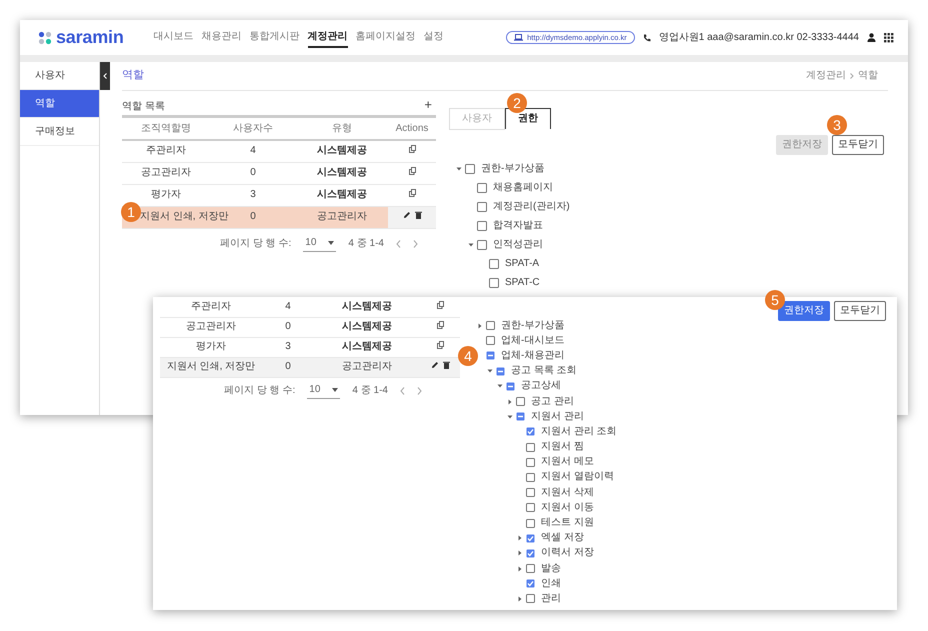  I want to click on tree-item-label: 공고 목록 조회, so click(544, 371).